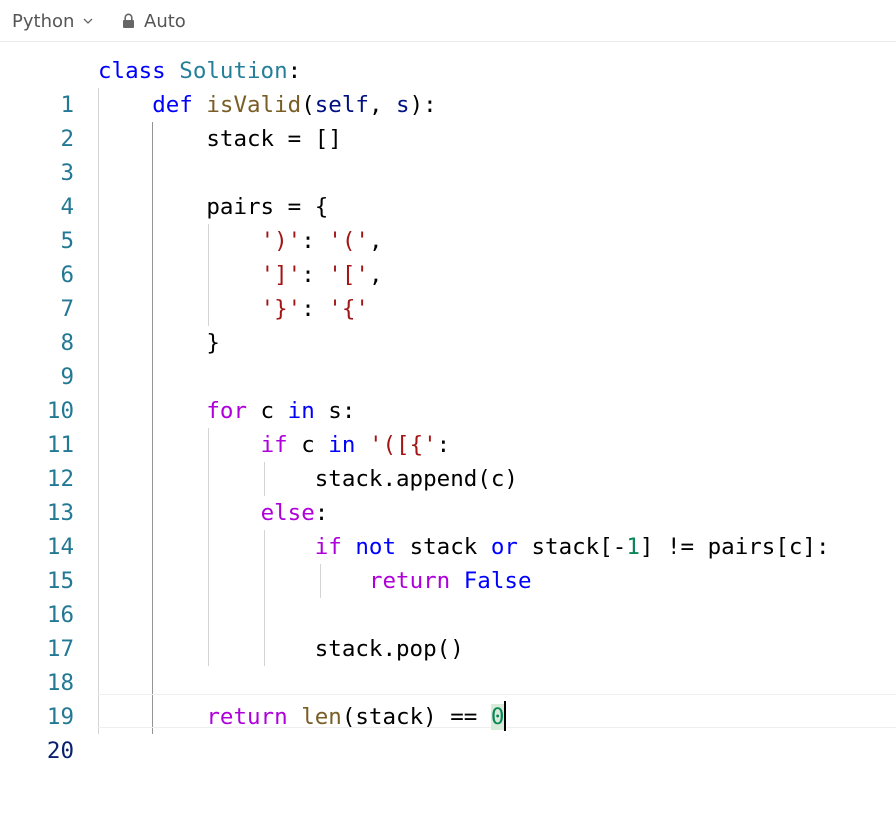 Image resolution: width=896 pixels, height=836 pixels. Describe the element at coordinates (321, 717) in the screenshot. I see `function-name-token: len` at that location.